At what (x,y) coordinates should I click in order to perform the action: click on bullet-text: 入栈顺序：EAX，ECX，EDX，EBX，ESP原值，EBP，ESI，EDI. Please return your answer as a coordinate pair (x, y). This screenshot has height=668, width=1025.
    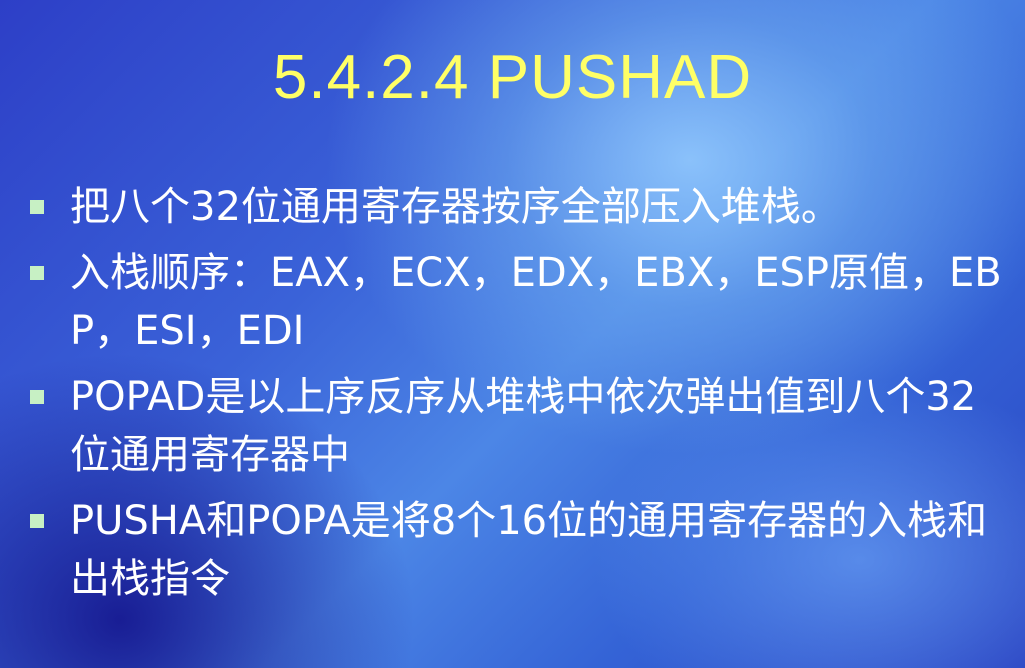
    Looking at the image, I should click on (536, 302).